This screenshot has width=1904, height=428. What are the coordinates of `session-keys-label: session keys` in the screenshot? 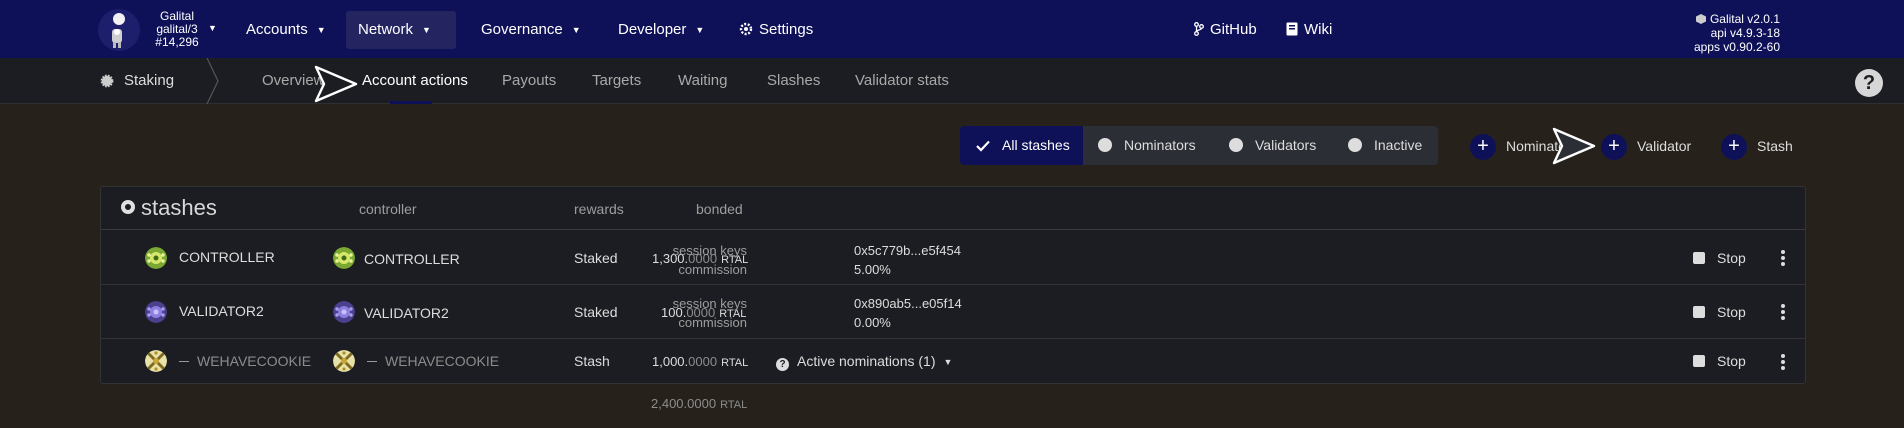 It's located at (709, 250).